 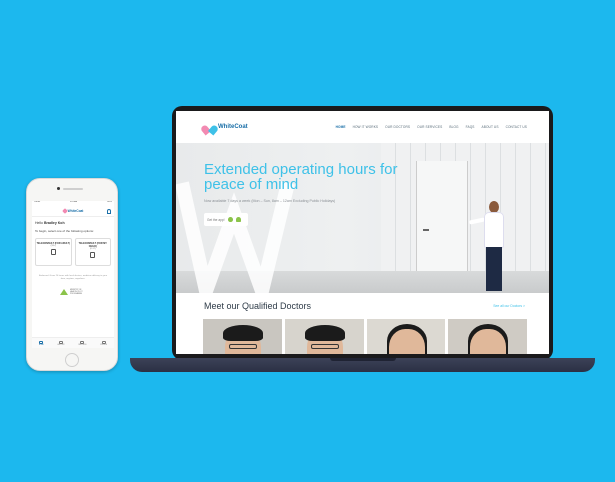 I want to click on hero-door-handle, so click(x=426, y=230).